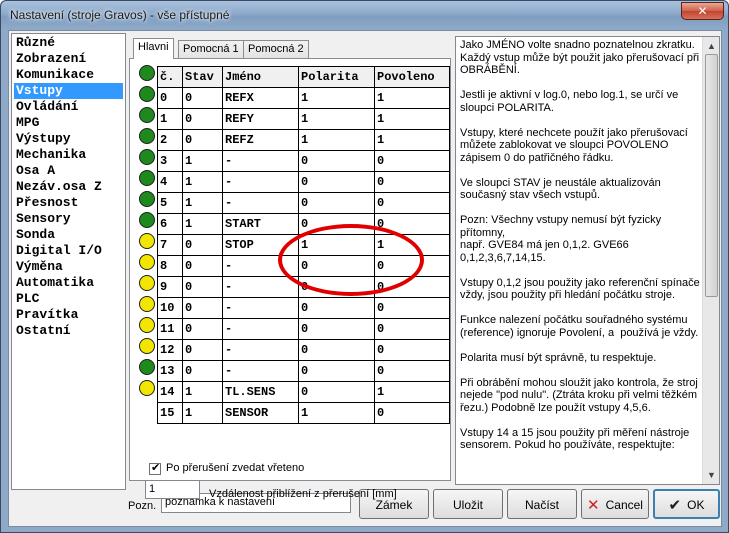 The height and width of the screenshot is (533, 729). Describe the element at coordinates (260, 413) in the screenshot. I see `cell-jmeno: SENSOR` at that location.